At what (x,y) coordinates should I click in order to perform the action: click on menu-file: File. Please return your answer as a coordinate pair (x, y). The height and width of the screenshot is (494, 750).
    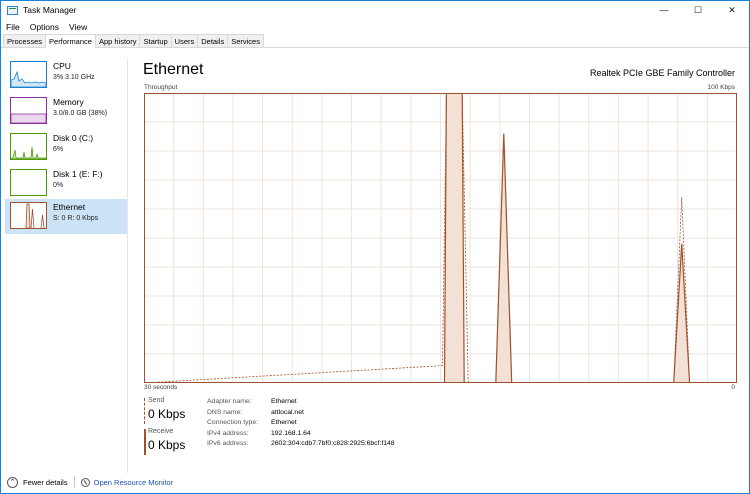
    Looking at the image, I should click on (13, 27).